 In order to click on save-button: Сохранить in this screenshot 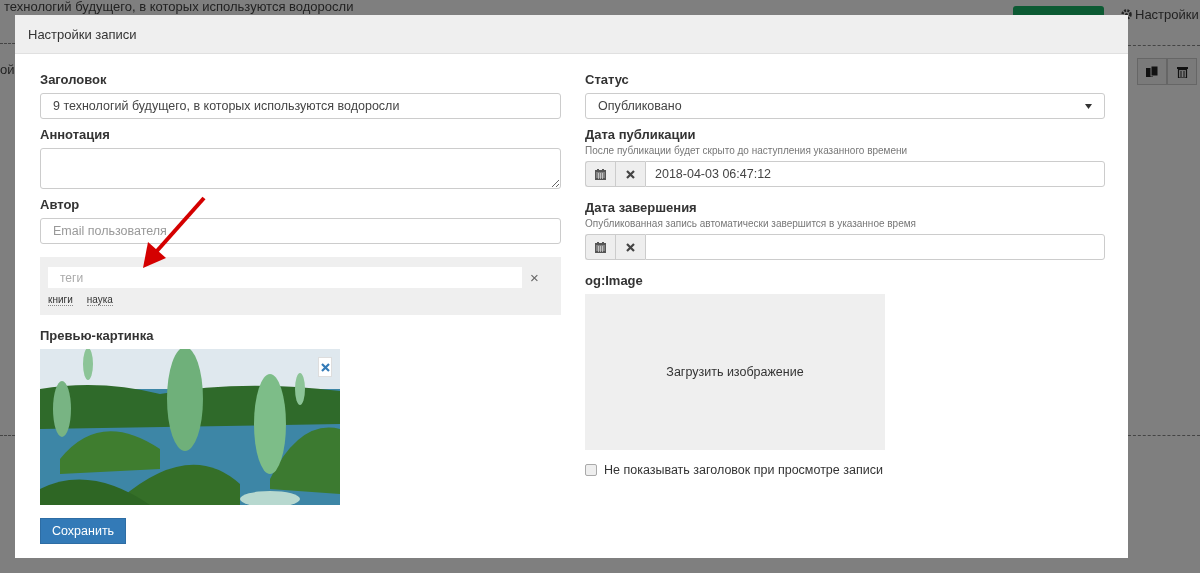, I will do `click(83, 531)`.